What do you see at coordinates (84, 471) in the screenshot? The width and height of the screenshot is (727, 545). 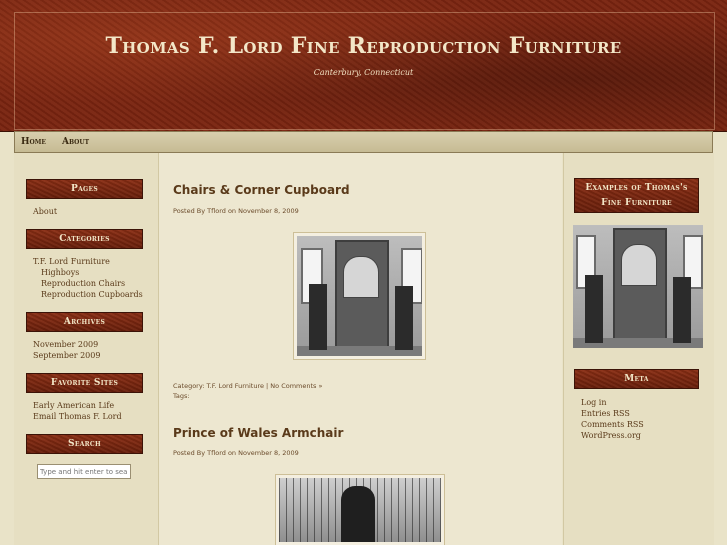 I see `search-input` at bounding box center [84, 471].